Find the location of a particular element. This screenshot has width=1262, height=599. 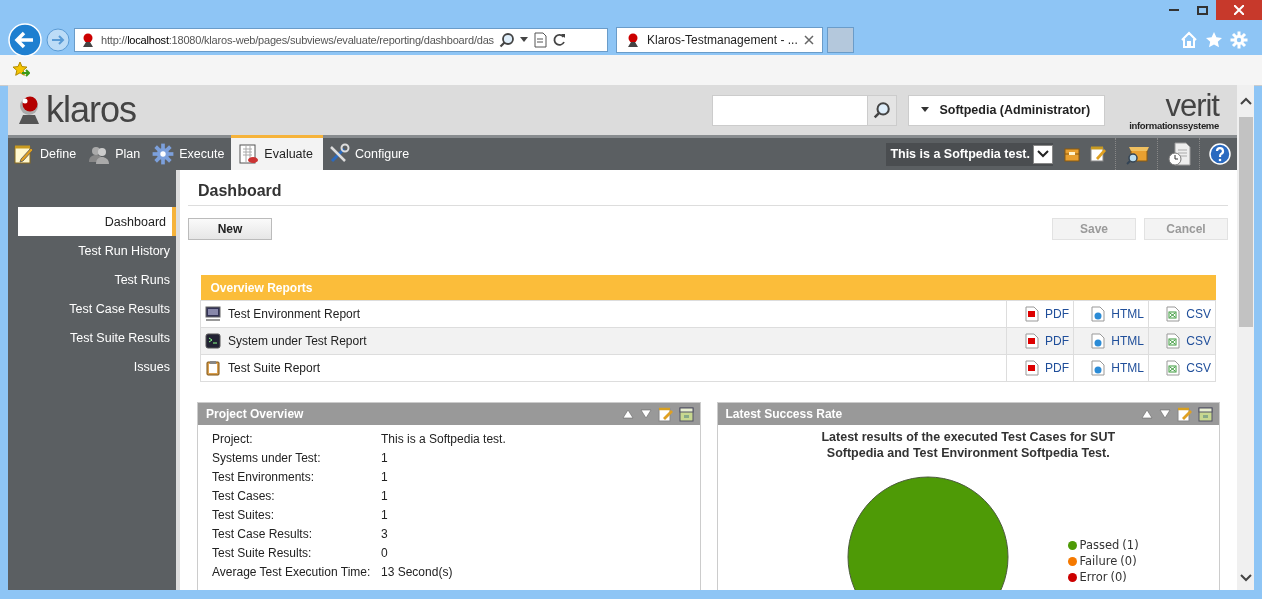

page-title: Dashboard is located at coordinates (708, 194).